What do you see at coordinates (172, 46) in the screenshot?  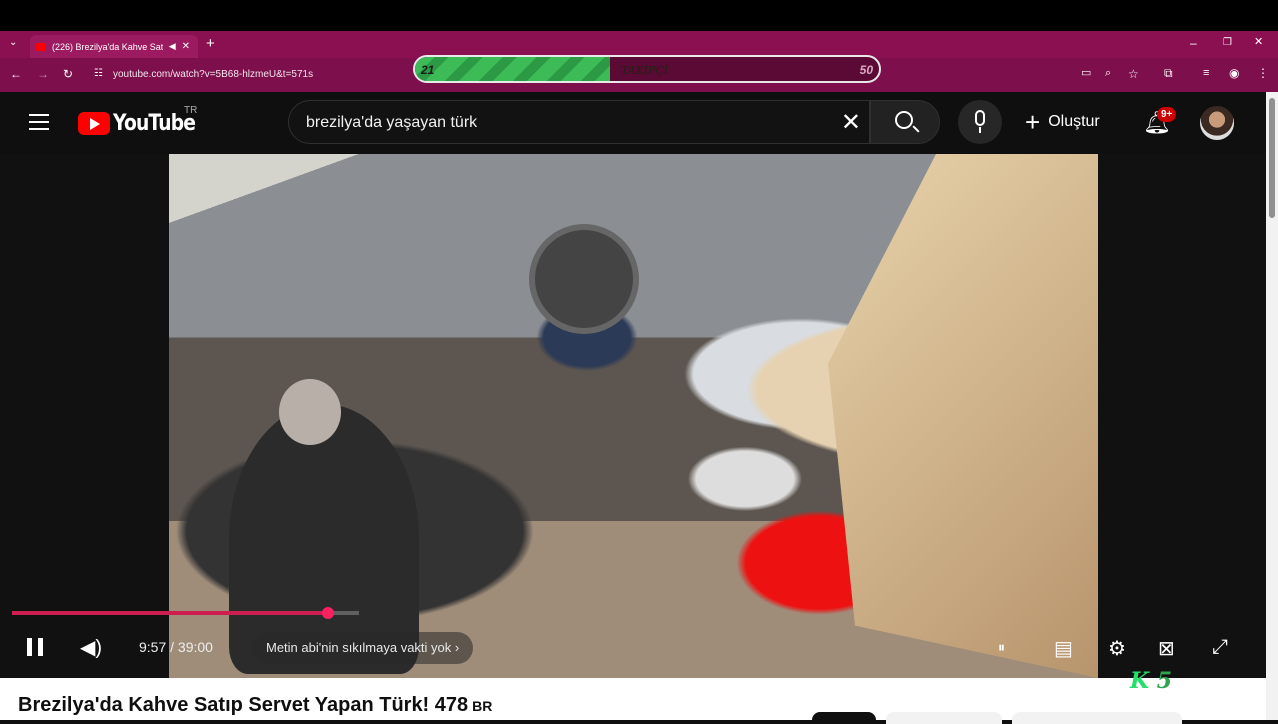 I see `audio-icon: ◀` at bounding box center [172, 46].